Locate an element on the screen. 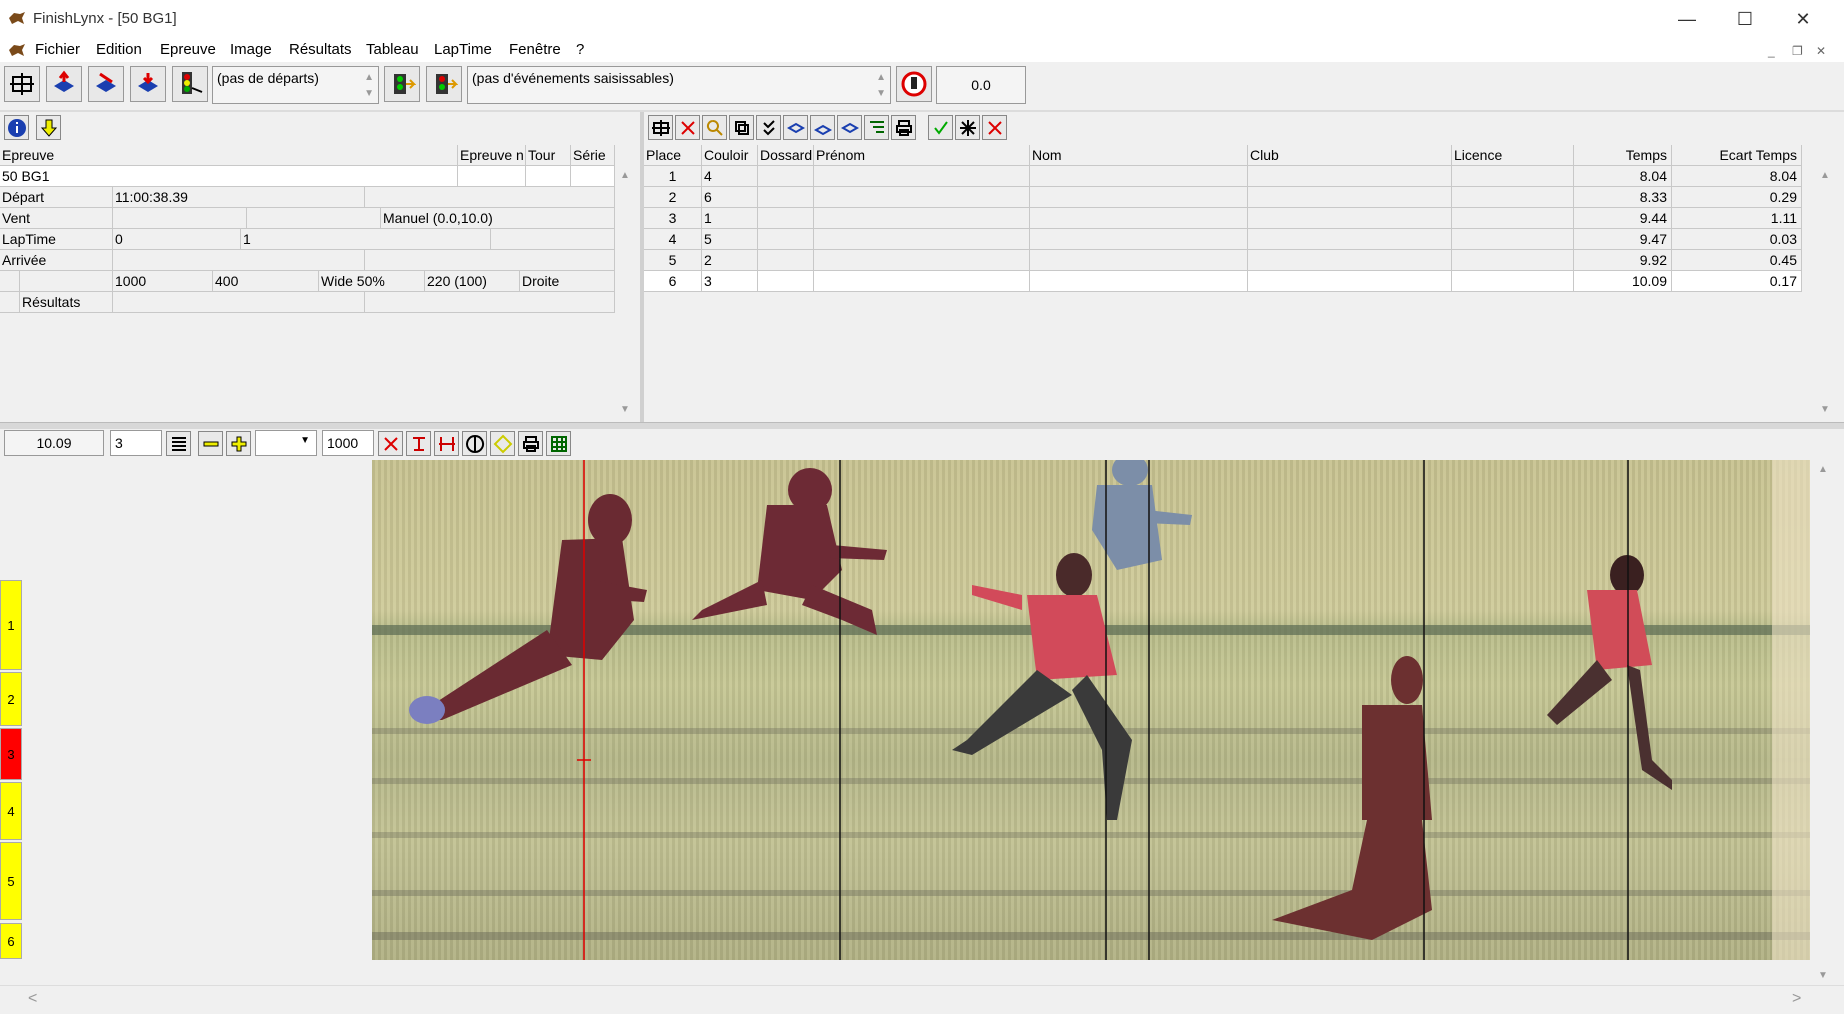 This screenshot has height=1014, width=1844. camera-setting-3: Wide 50% is located at coordinates (372, 281).